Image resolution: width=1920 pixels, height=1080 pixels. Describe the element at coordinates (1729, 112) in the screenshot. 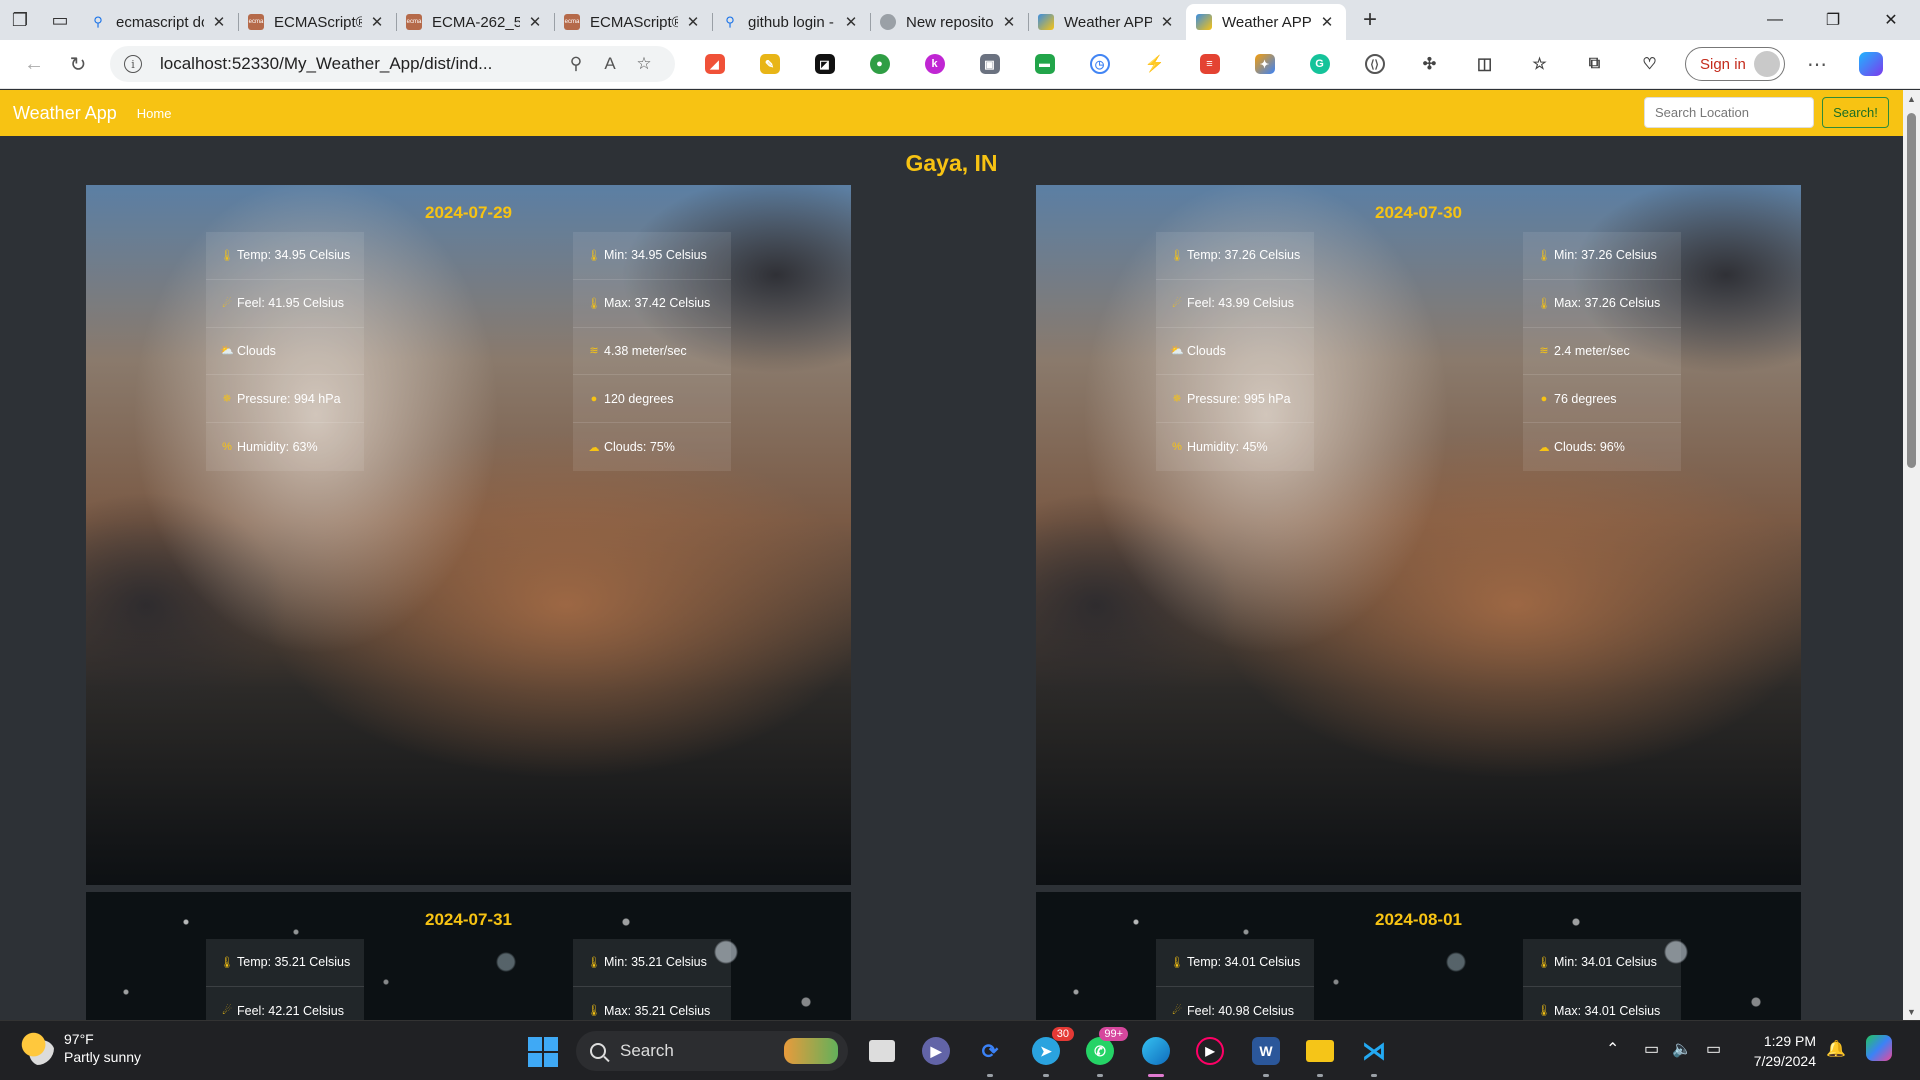

I see `search-location-input` at that location.